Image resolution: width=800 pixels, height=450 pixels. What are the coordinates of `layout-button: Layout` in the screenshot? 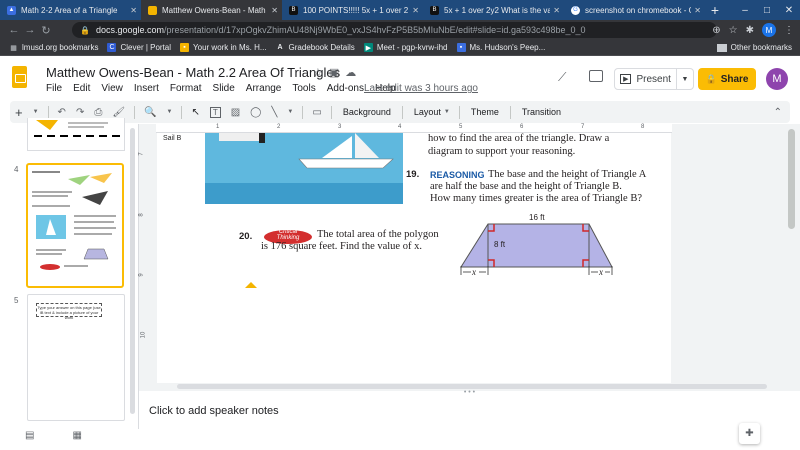 It's located at (427, 112).